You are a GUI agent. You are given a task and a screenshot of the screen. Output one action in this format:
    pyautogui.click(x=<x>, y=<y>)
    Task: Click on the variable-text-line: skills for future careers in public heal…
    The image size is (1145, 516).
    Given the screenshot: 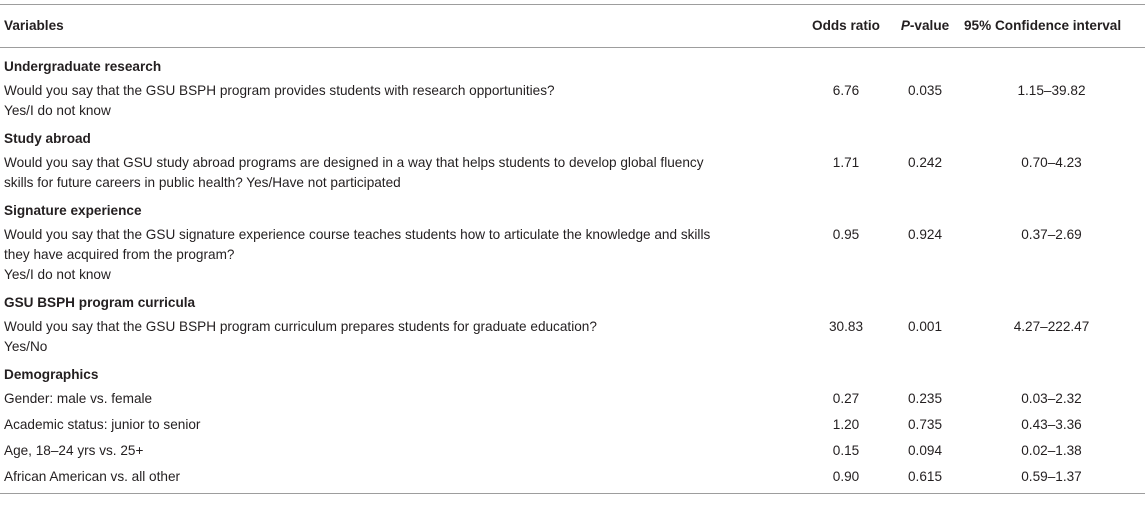 What is the action you would take?
    pyautogui.click(x=202, y=182)
    